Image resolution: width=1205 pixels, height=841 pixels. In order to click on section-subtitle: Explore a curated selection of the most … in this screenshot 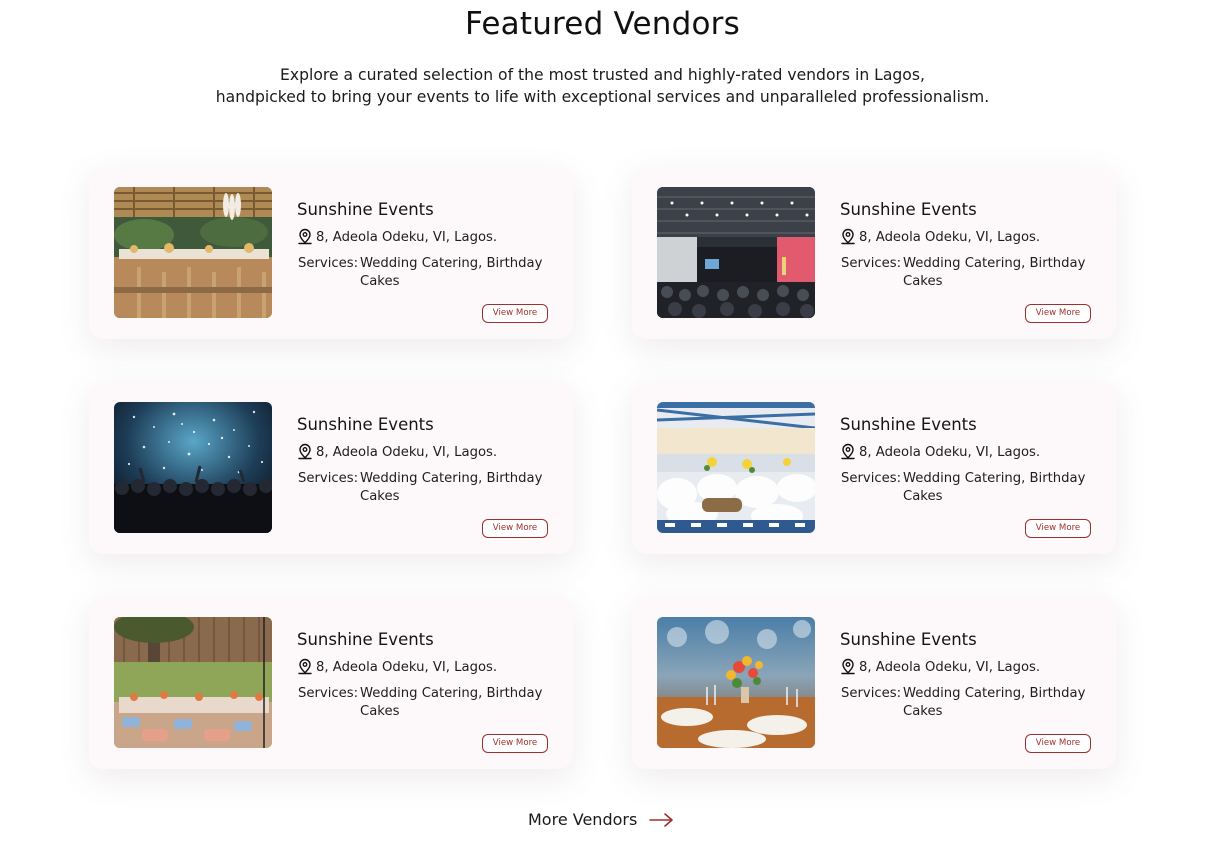, I will do `click(602, 86)`.